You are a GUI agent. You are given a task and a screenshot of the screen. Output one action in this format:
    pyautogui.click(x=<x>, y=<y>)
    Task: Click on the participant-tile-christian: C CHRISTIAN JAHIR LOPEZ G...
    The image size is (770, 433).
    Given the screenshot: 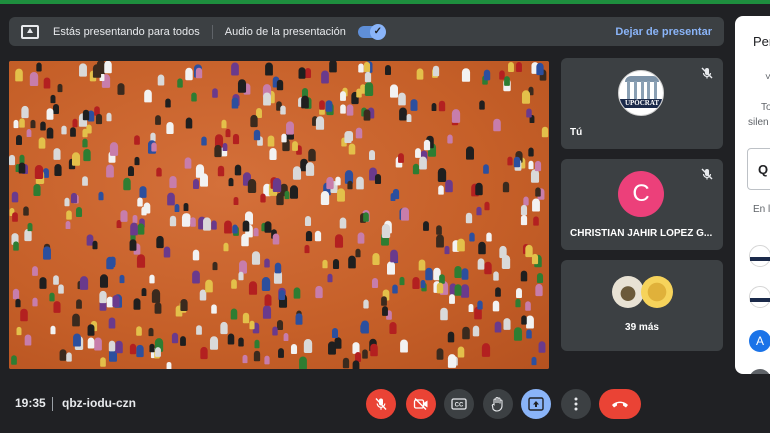 What is the action you would take?
    pyautogui.click(x=642, y=204)
    